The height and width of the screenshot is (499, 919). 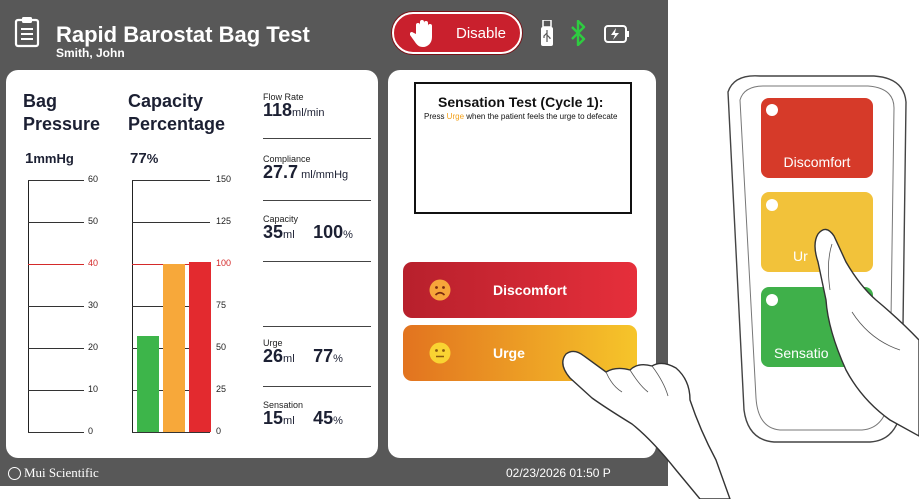 What do you see at coordinates (646, 424) in the screenshot?
I see `pressing-hand-tablet` at bounding box center [646, 424].